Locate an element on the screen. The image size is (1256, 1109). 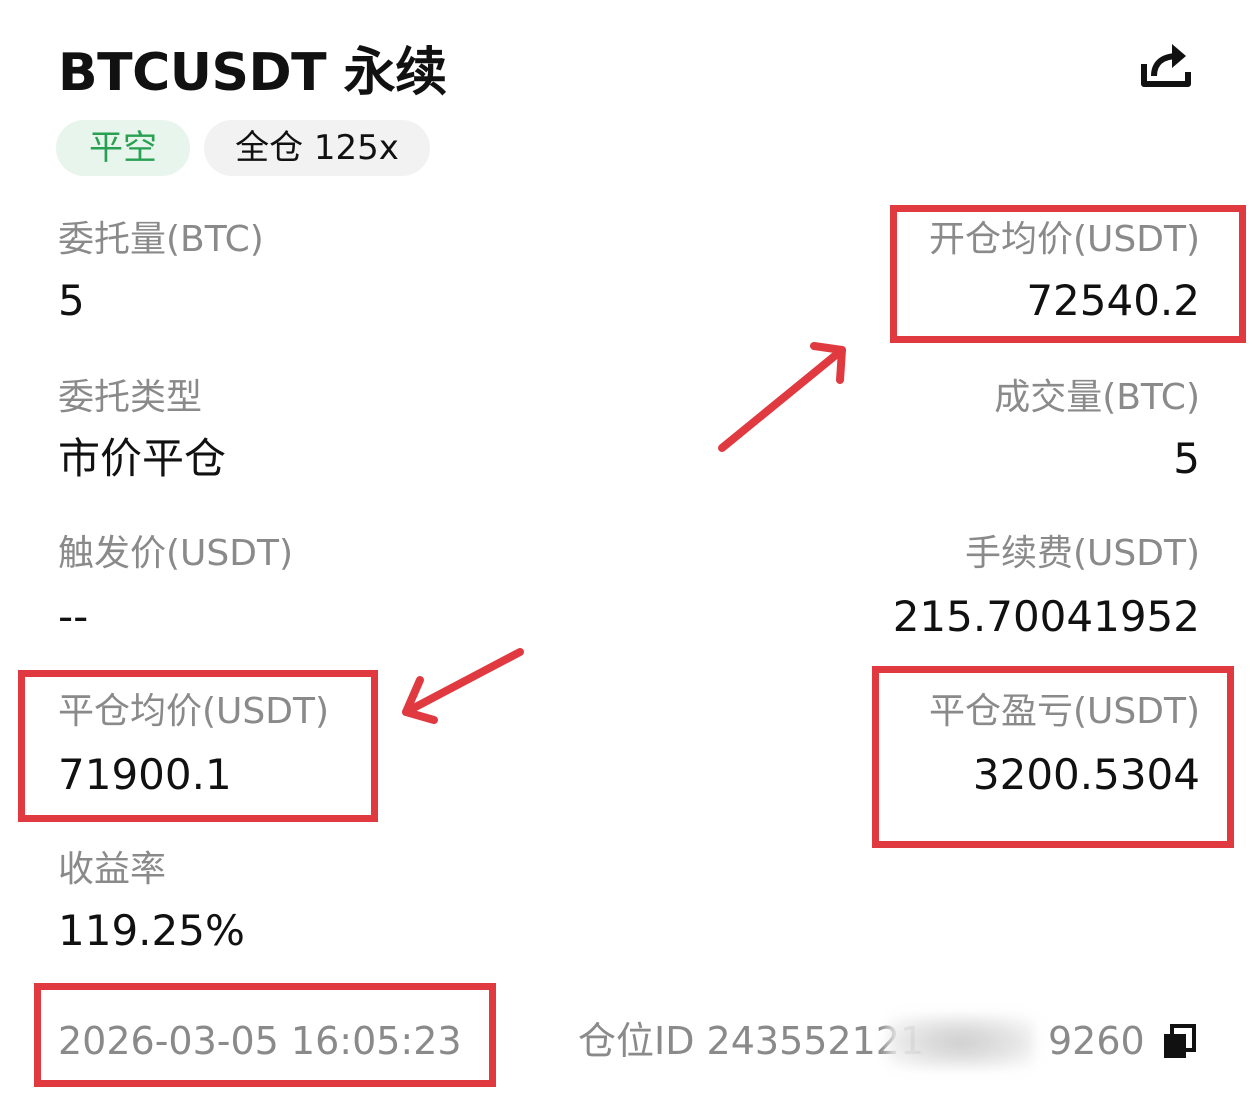
arrow-to-close-avg is located at coordinates (463, 686).